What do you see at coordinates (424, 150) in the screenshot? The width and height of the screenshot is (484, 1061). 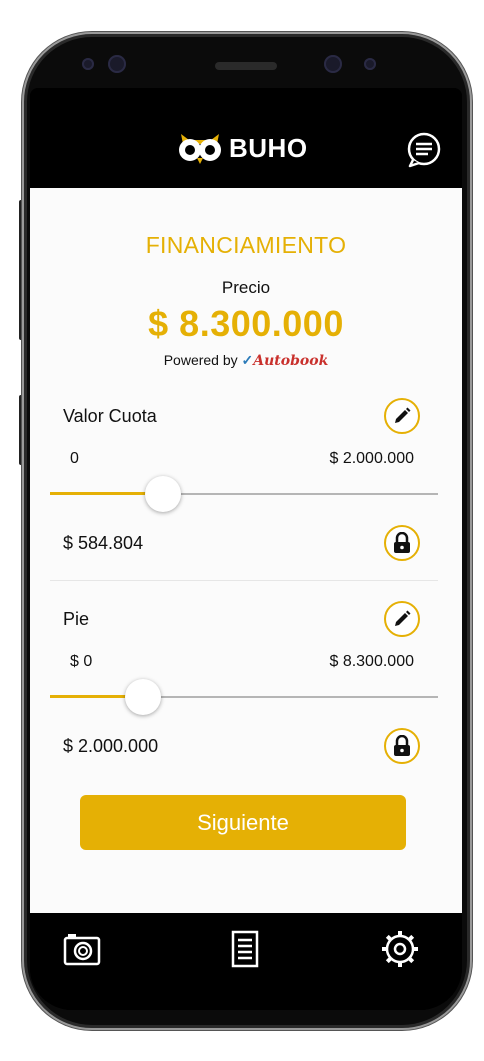 I see `chat-bubble-icon` at bounding box center [424, 150].